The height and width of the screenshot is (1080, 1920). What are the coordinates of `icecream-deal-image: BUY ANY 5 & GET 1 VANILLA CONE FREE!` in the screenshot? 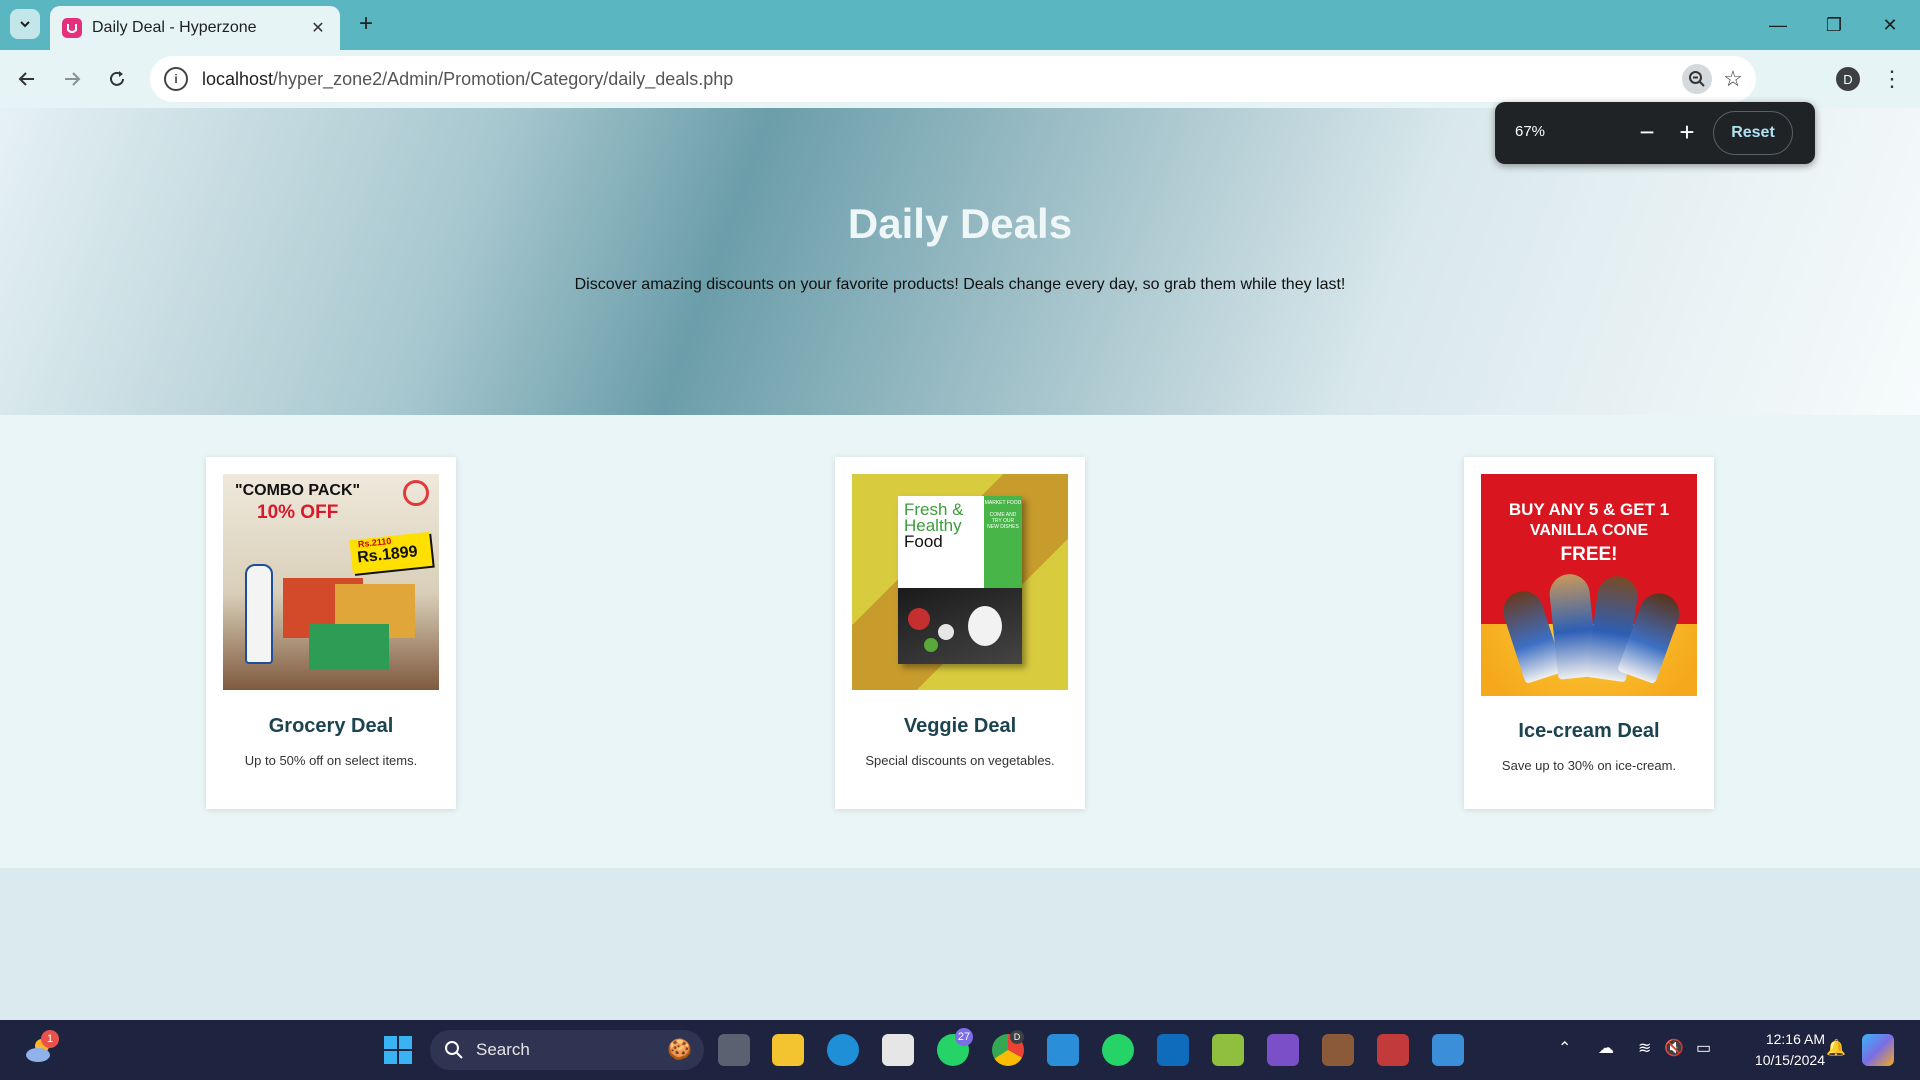 It's located at (1589, 585).